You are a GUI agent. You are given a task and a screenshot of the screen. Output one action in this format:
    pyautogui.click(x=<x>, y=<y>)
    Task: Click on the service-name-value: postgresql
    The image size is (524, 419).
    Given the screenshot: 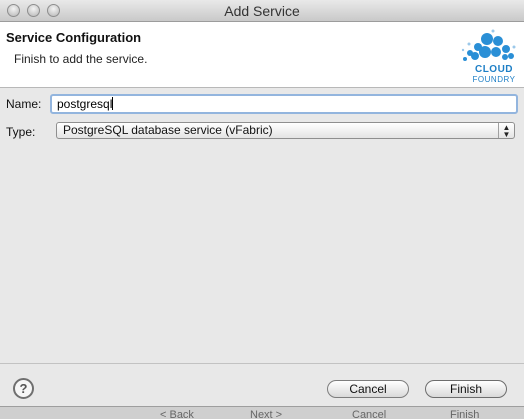 What is the action you would take?
    pyautogui.click(x=85, y=104)
    